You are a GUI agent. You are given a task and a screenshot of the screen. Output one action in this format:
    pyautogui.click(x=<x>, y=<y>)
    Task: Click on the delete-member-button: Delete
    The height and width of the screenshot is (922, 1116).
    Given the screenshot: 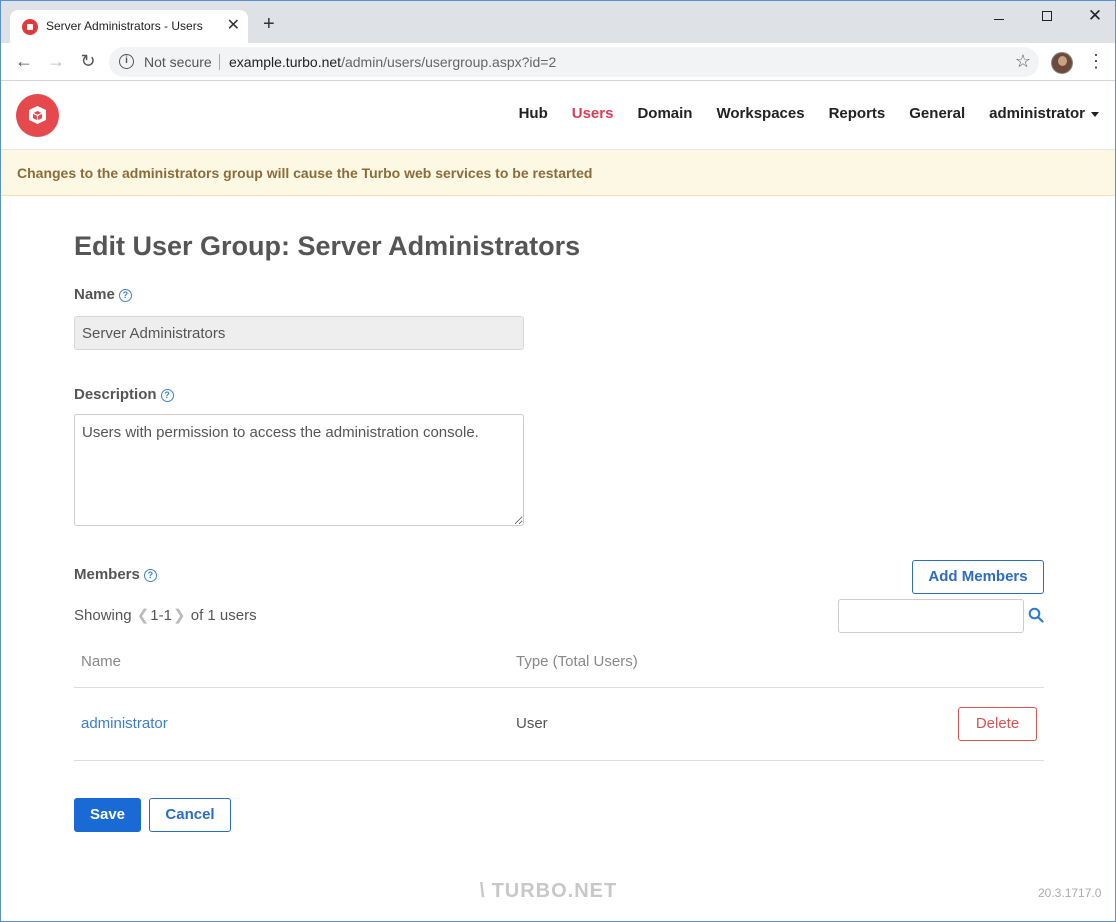 What is the action you would take?
    pyautogui.click(x=997, y=724)
    